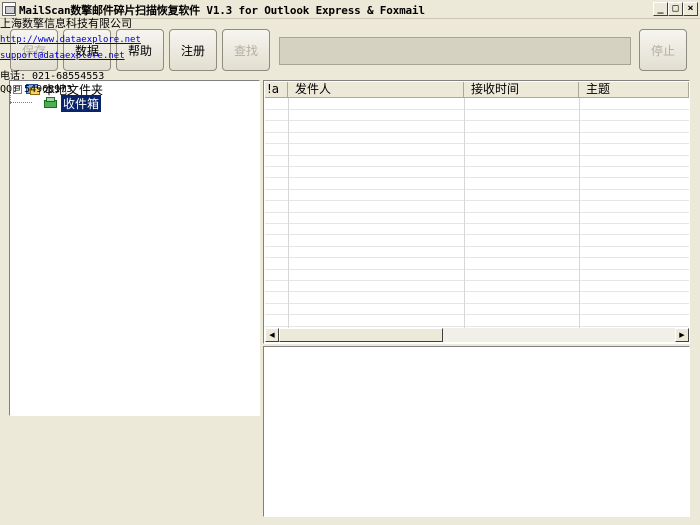  Describe the element at coordinates (66, 23) in the screenshot. I see `company-name: 上海数擎信息科技有限公司` at that location.